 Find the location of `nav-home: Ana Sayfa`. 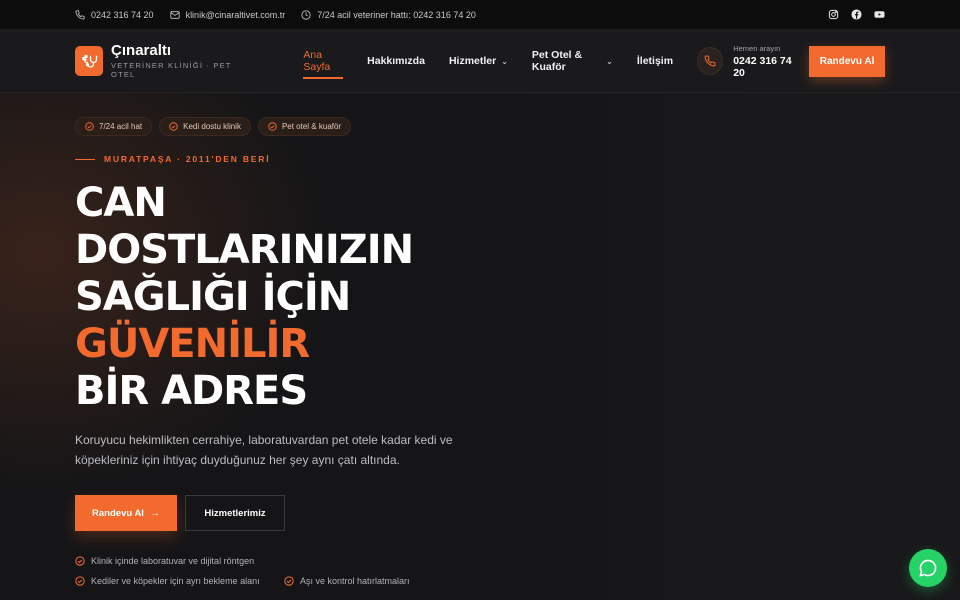

nav-home: Ana Sayfa is located at coordinates (323, 64).